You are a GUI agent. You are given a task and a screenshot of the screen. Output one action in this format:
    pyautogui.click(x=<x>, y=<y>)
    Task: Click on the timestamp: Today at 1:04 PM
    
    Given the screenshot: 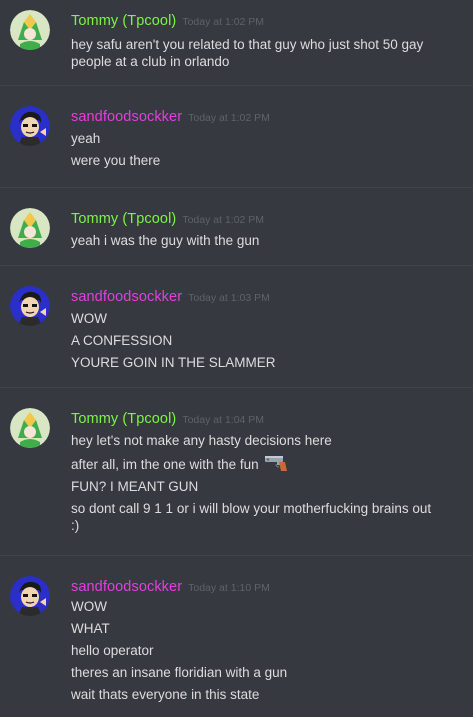 What is the action you would take?
    pyautogui.click(x=223, y=420)
    